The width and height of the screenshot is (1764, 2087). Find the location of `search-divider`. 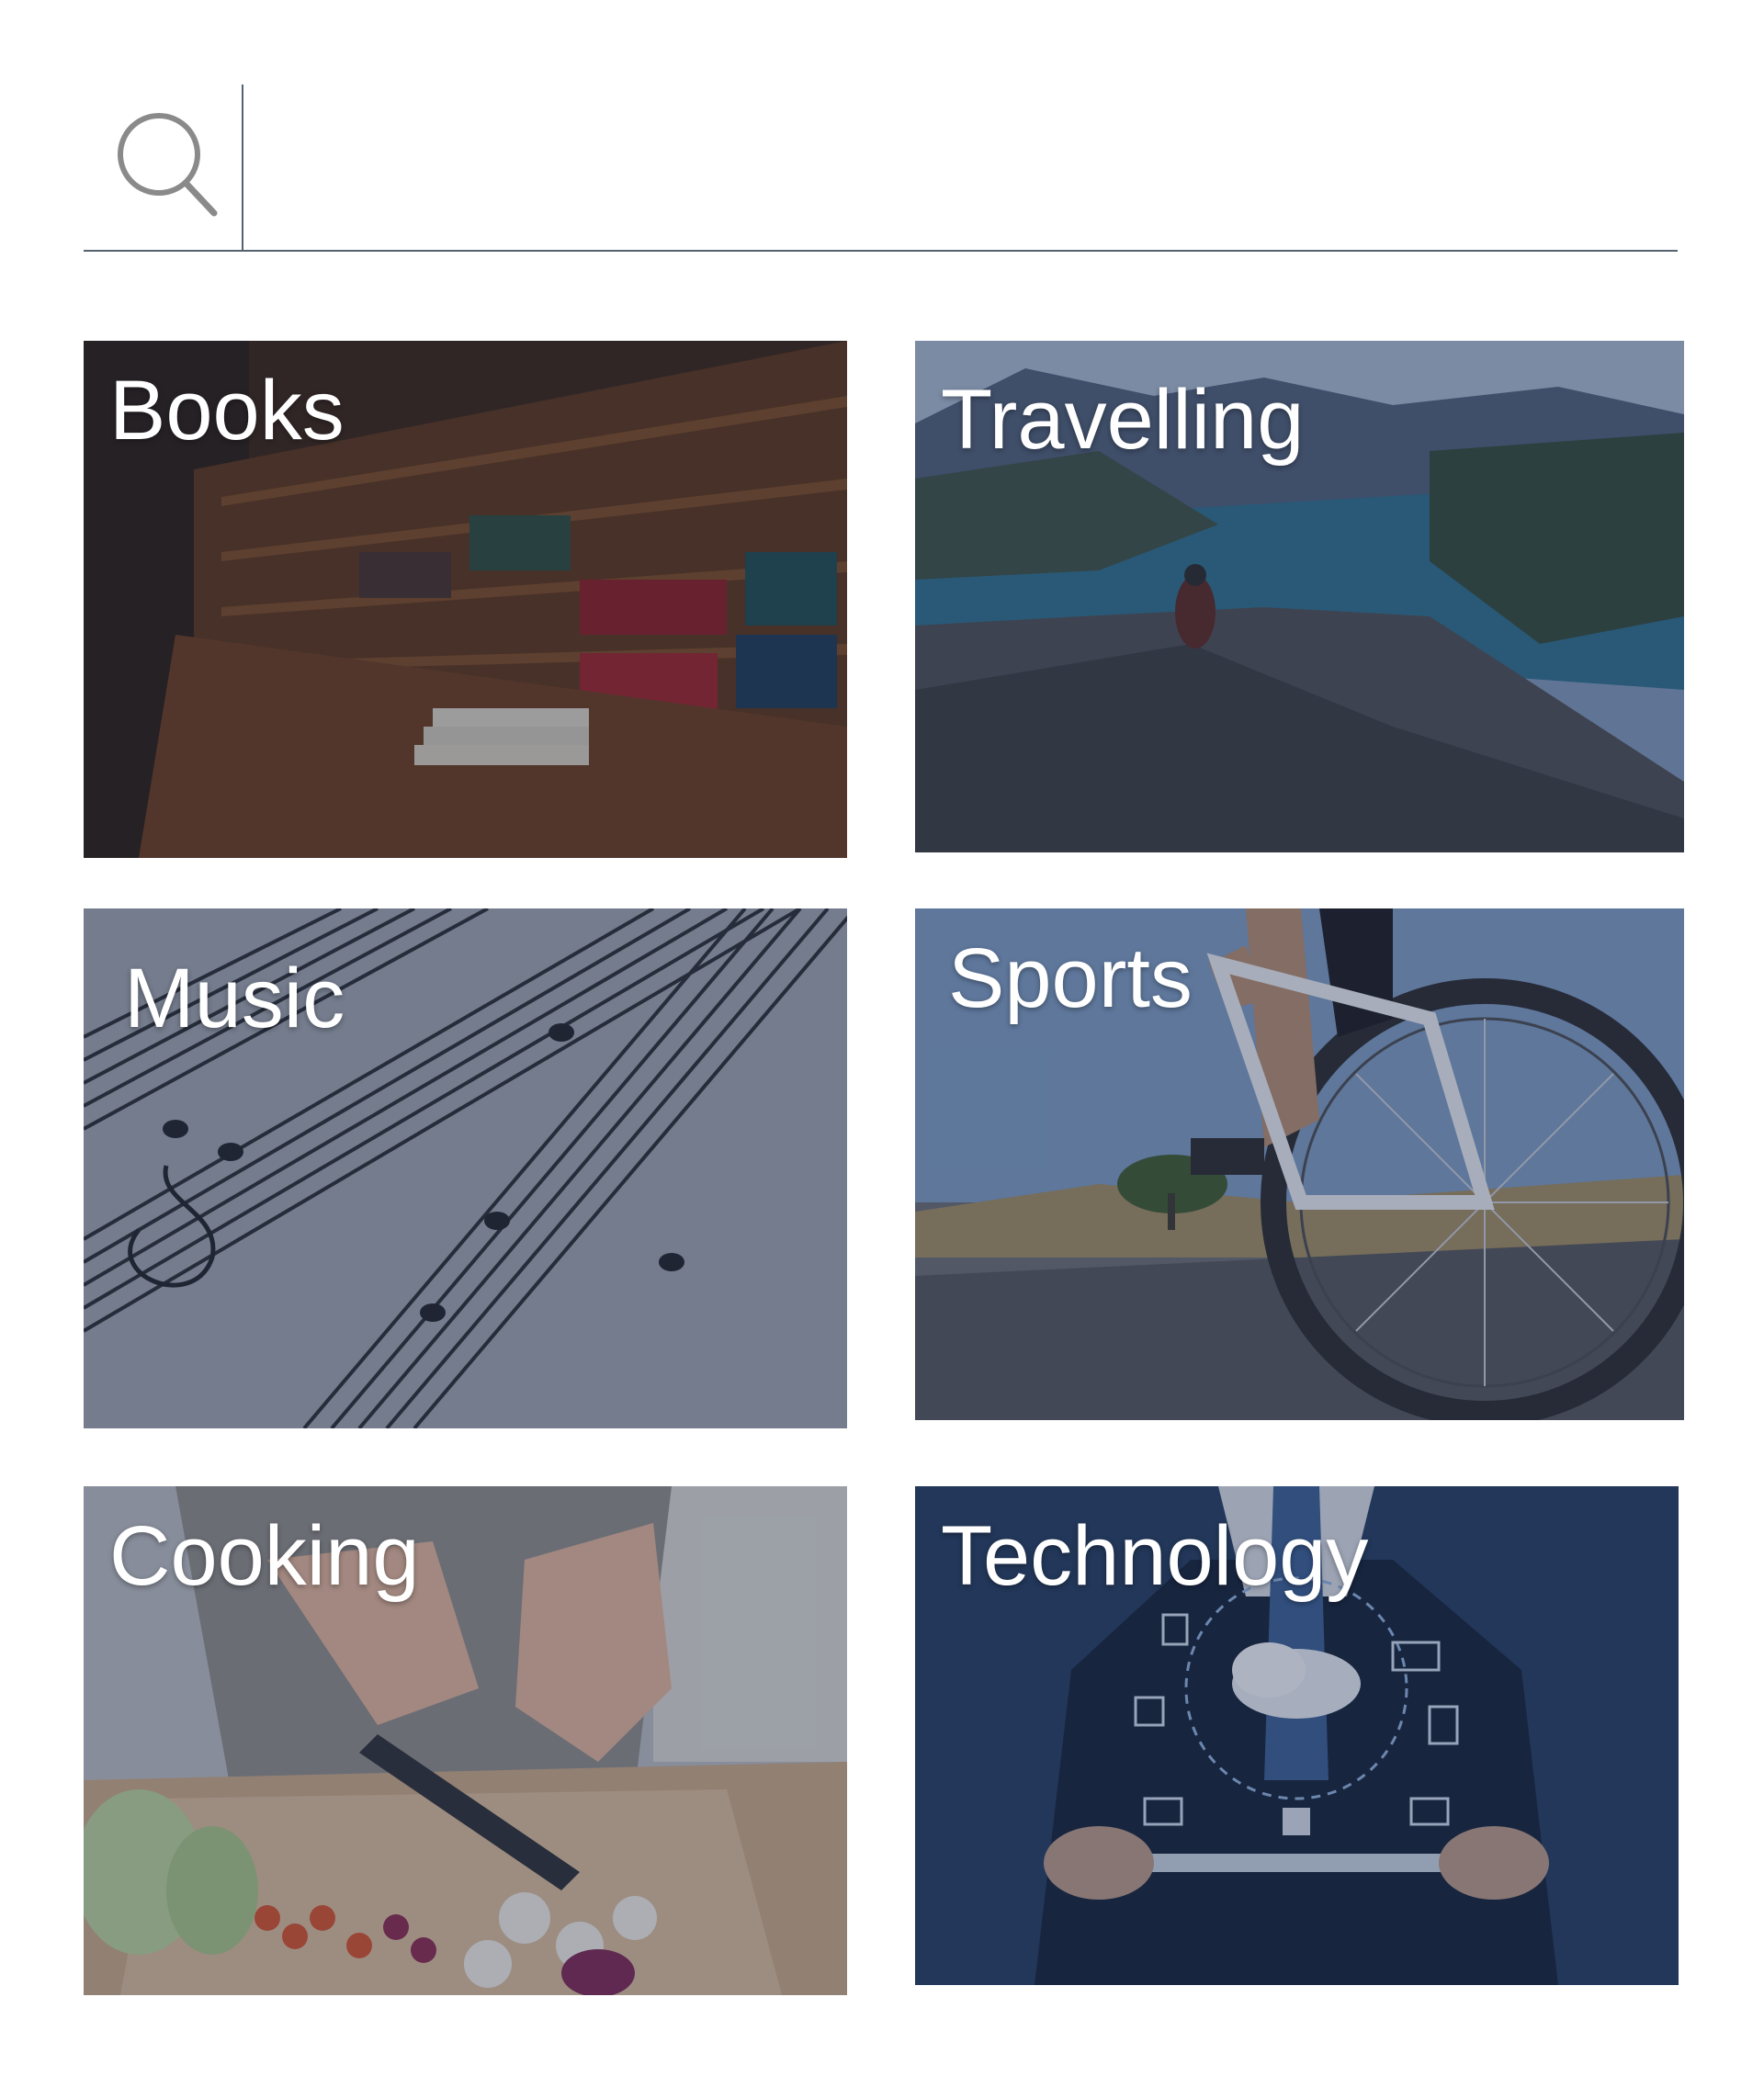

search-divider is located at coordinates (242, 167).